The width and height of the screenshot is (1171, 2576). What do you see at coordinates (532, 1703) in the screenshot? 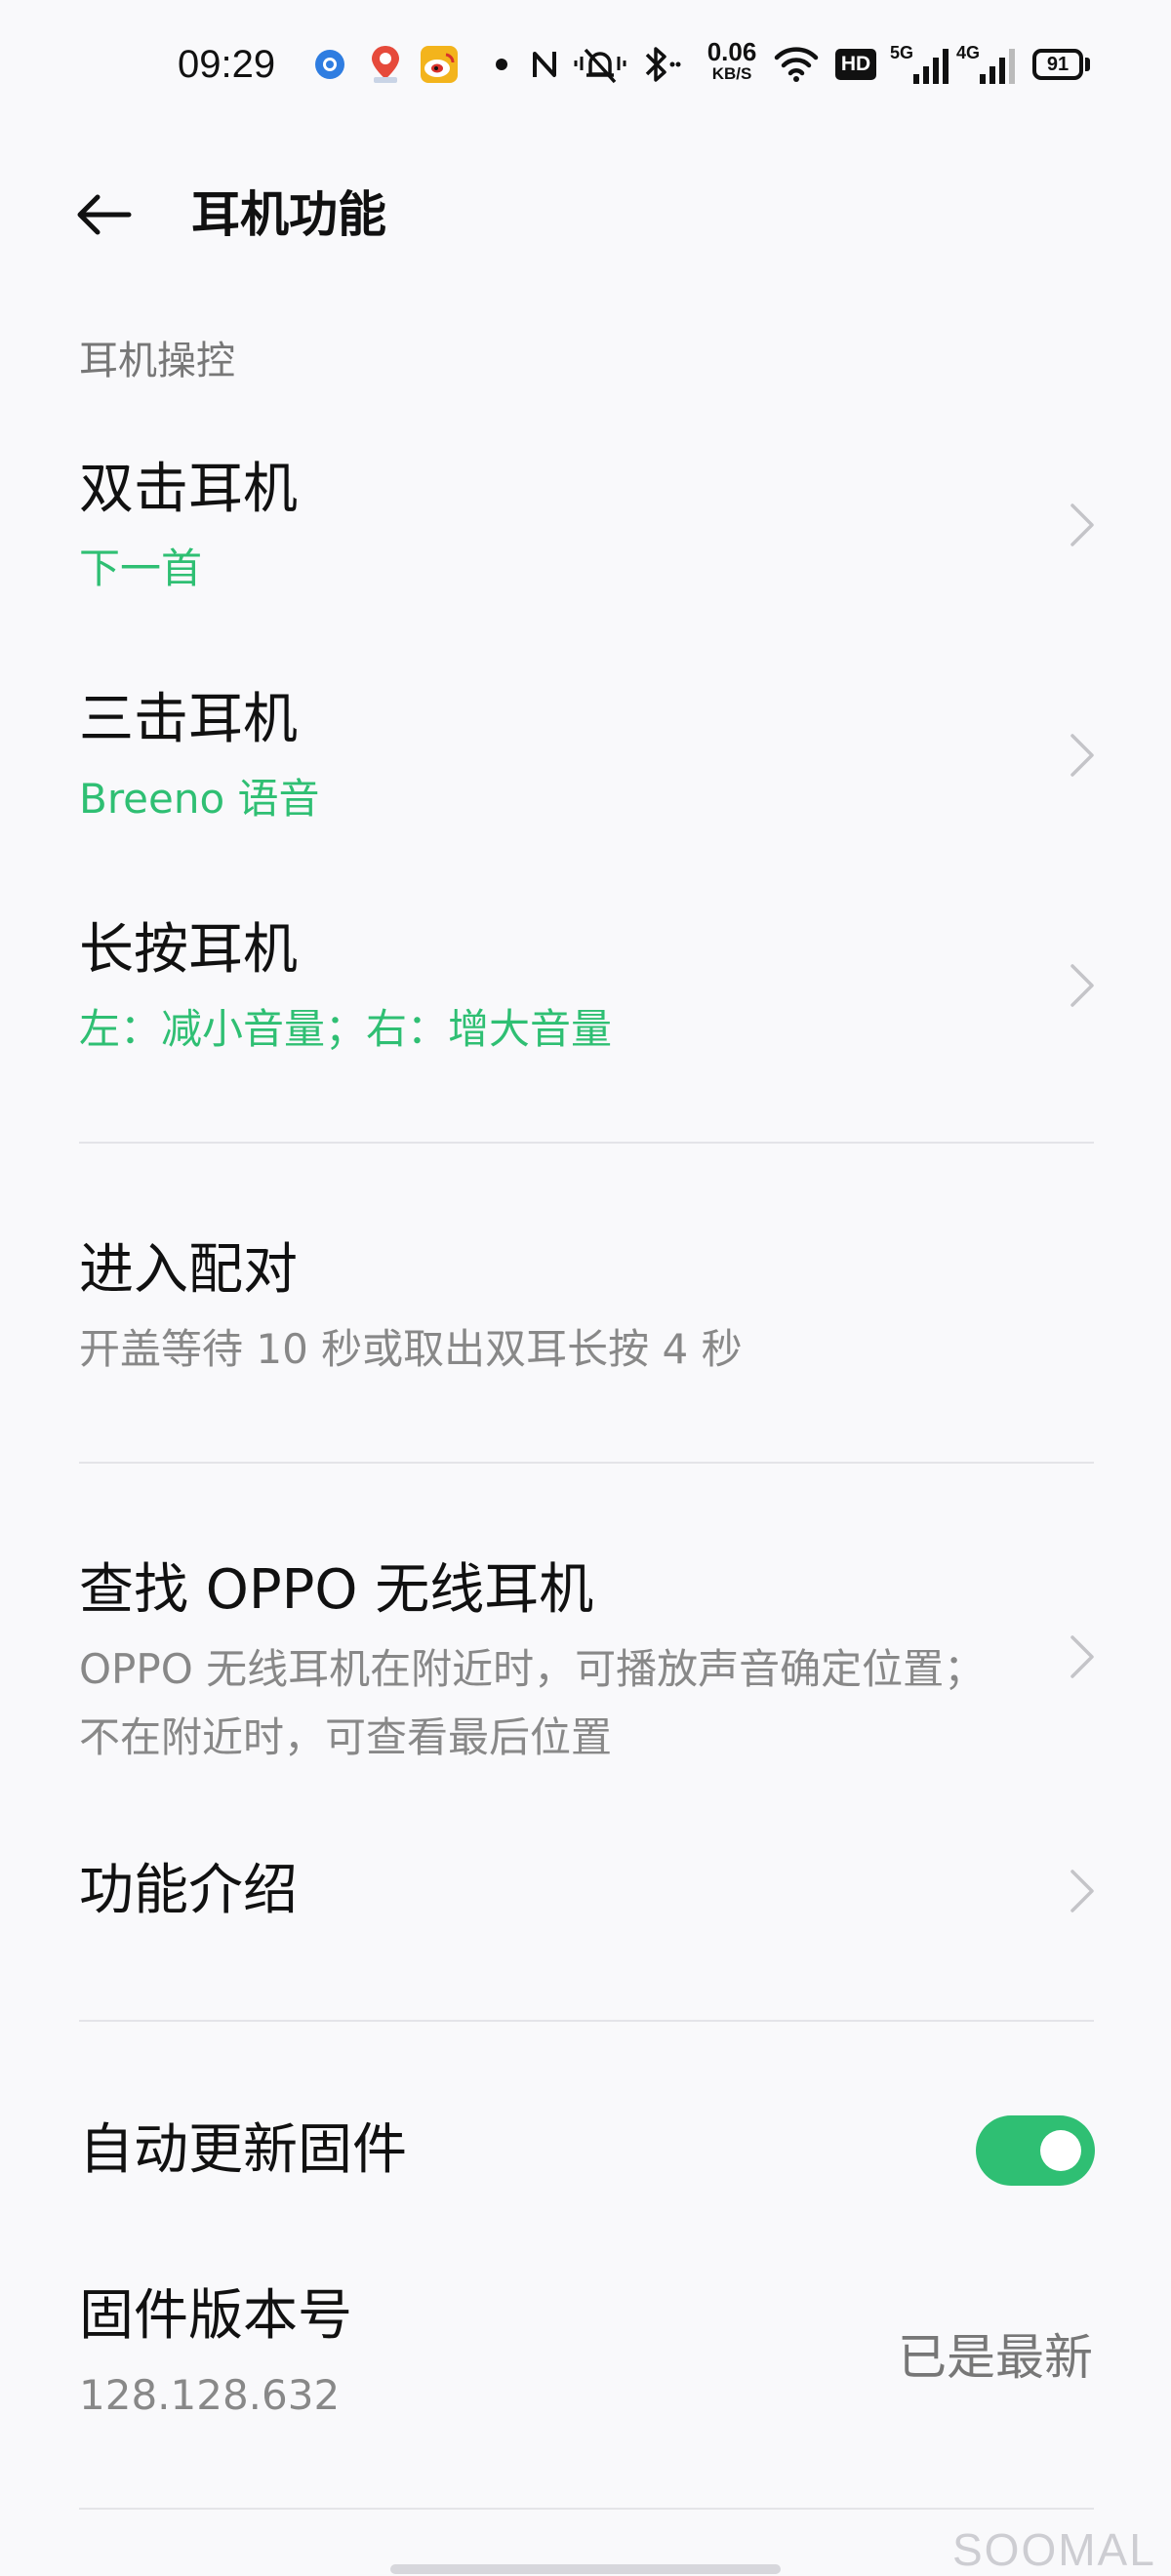
I see `setting-description: OPPO 无线耳机在附近时，可播放声音确定位置；不在附近时，可查看最后位置` at bounding box center [532, 1703].